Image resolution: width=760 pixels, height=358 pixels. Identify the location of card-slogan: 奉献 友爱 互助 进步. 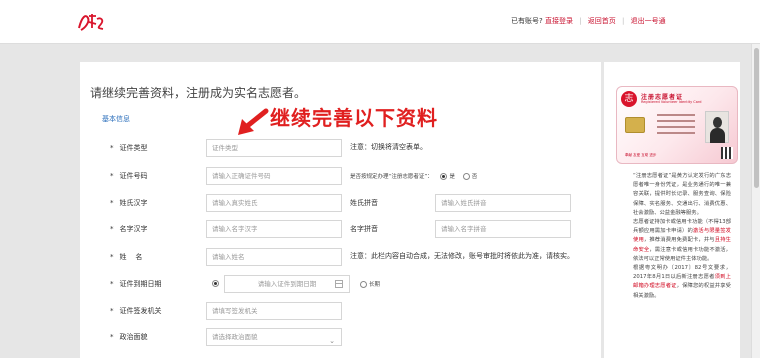
(641, 155).